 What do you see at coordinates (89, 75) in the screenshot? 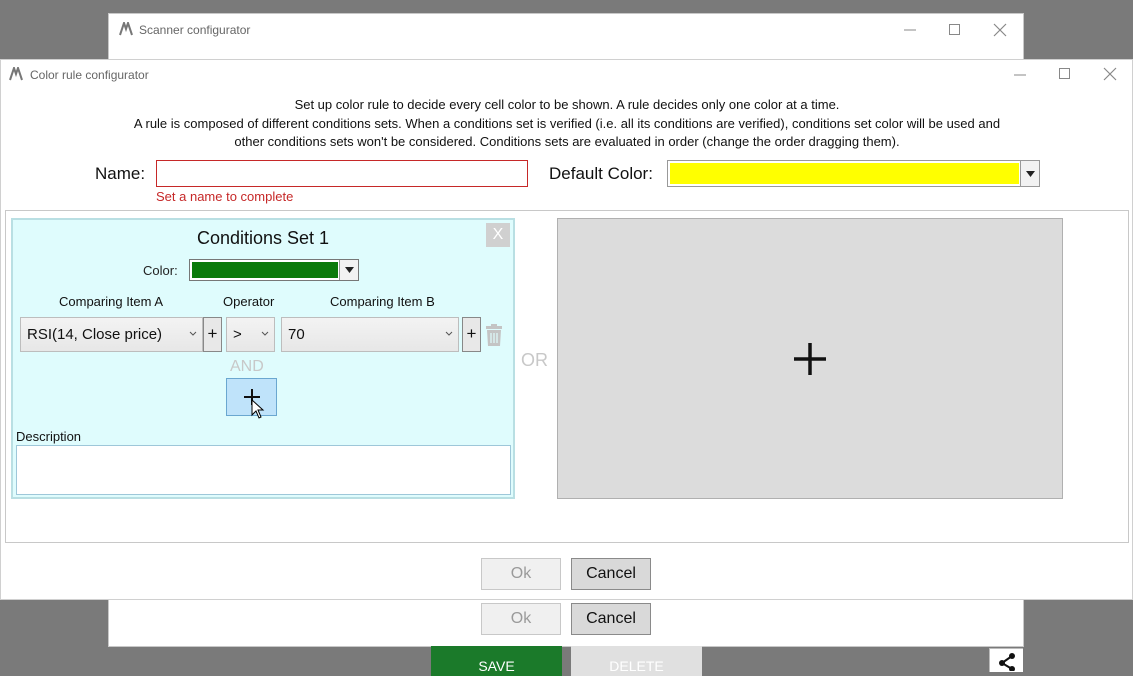
I see `color-rule-window-title: Color rule configurator` at bounding box center [89, 75].